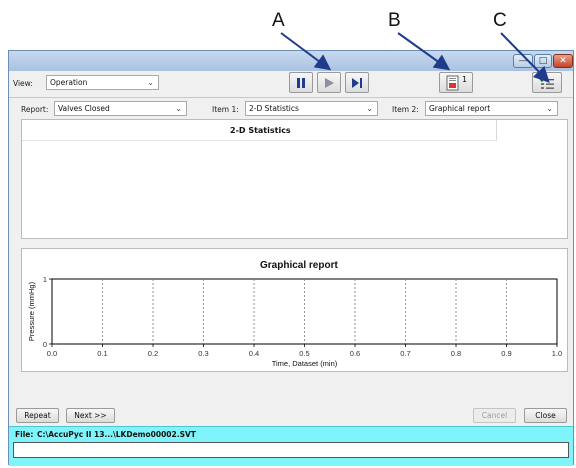 This screenshot has width=576, height=468. What do you see at coordinates (394, 20) in the screenshot?
I see `callout-b: B` at bounding box center [394, 20].